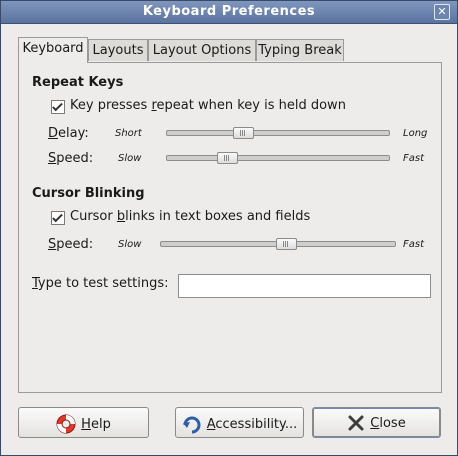 This screenshot has height=456, width=458. Describe the element at coordinates (227, 158) in the screenshot. I see `repeat-speed-slider-thumb` at that location.